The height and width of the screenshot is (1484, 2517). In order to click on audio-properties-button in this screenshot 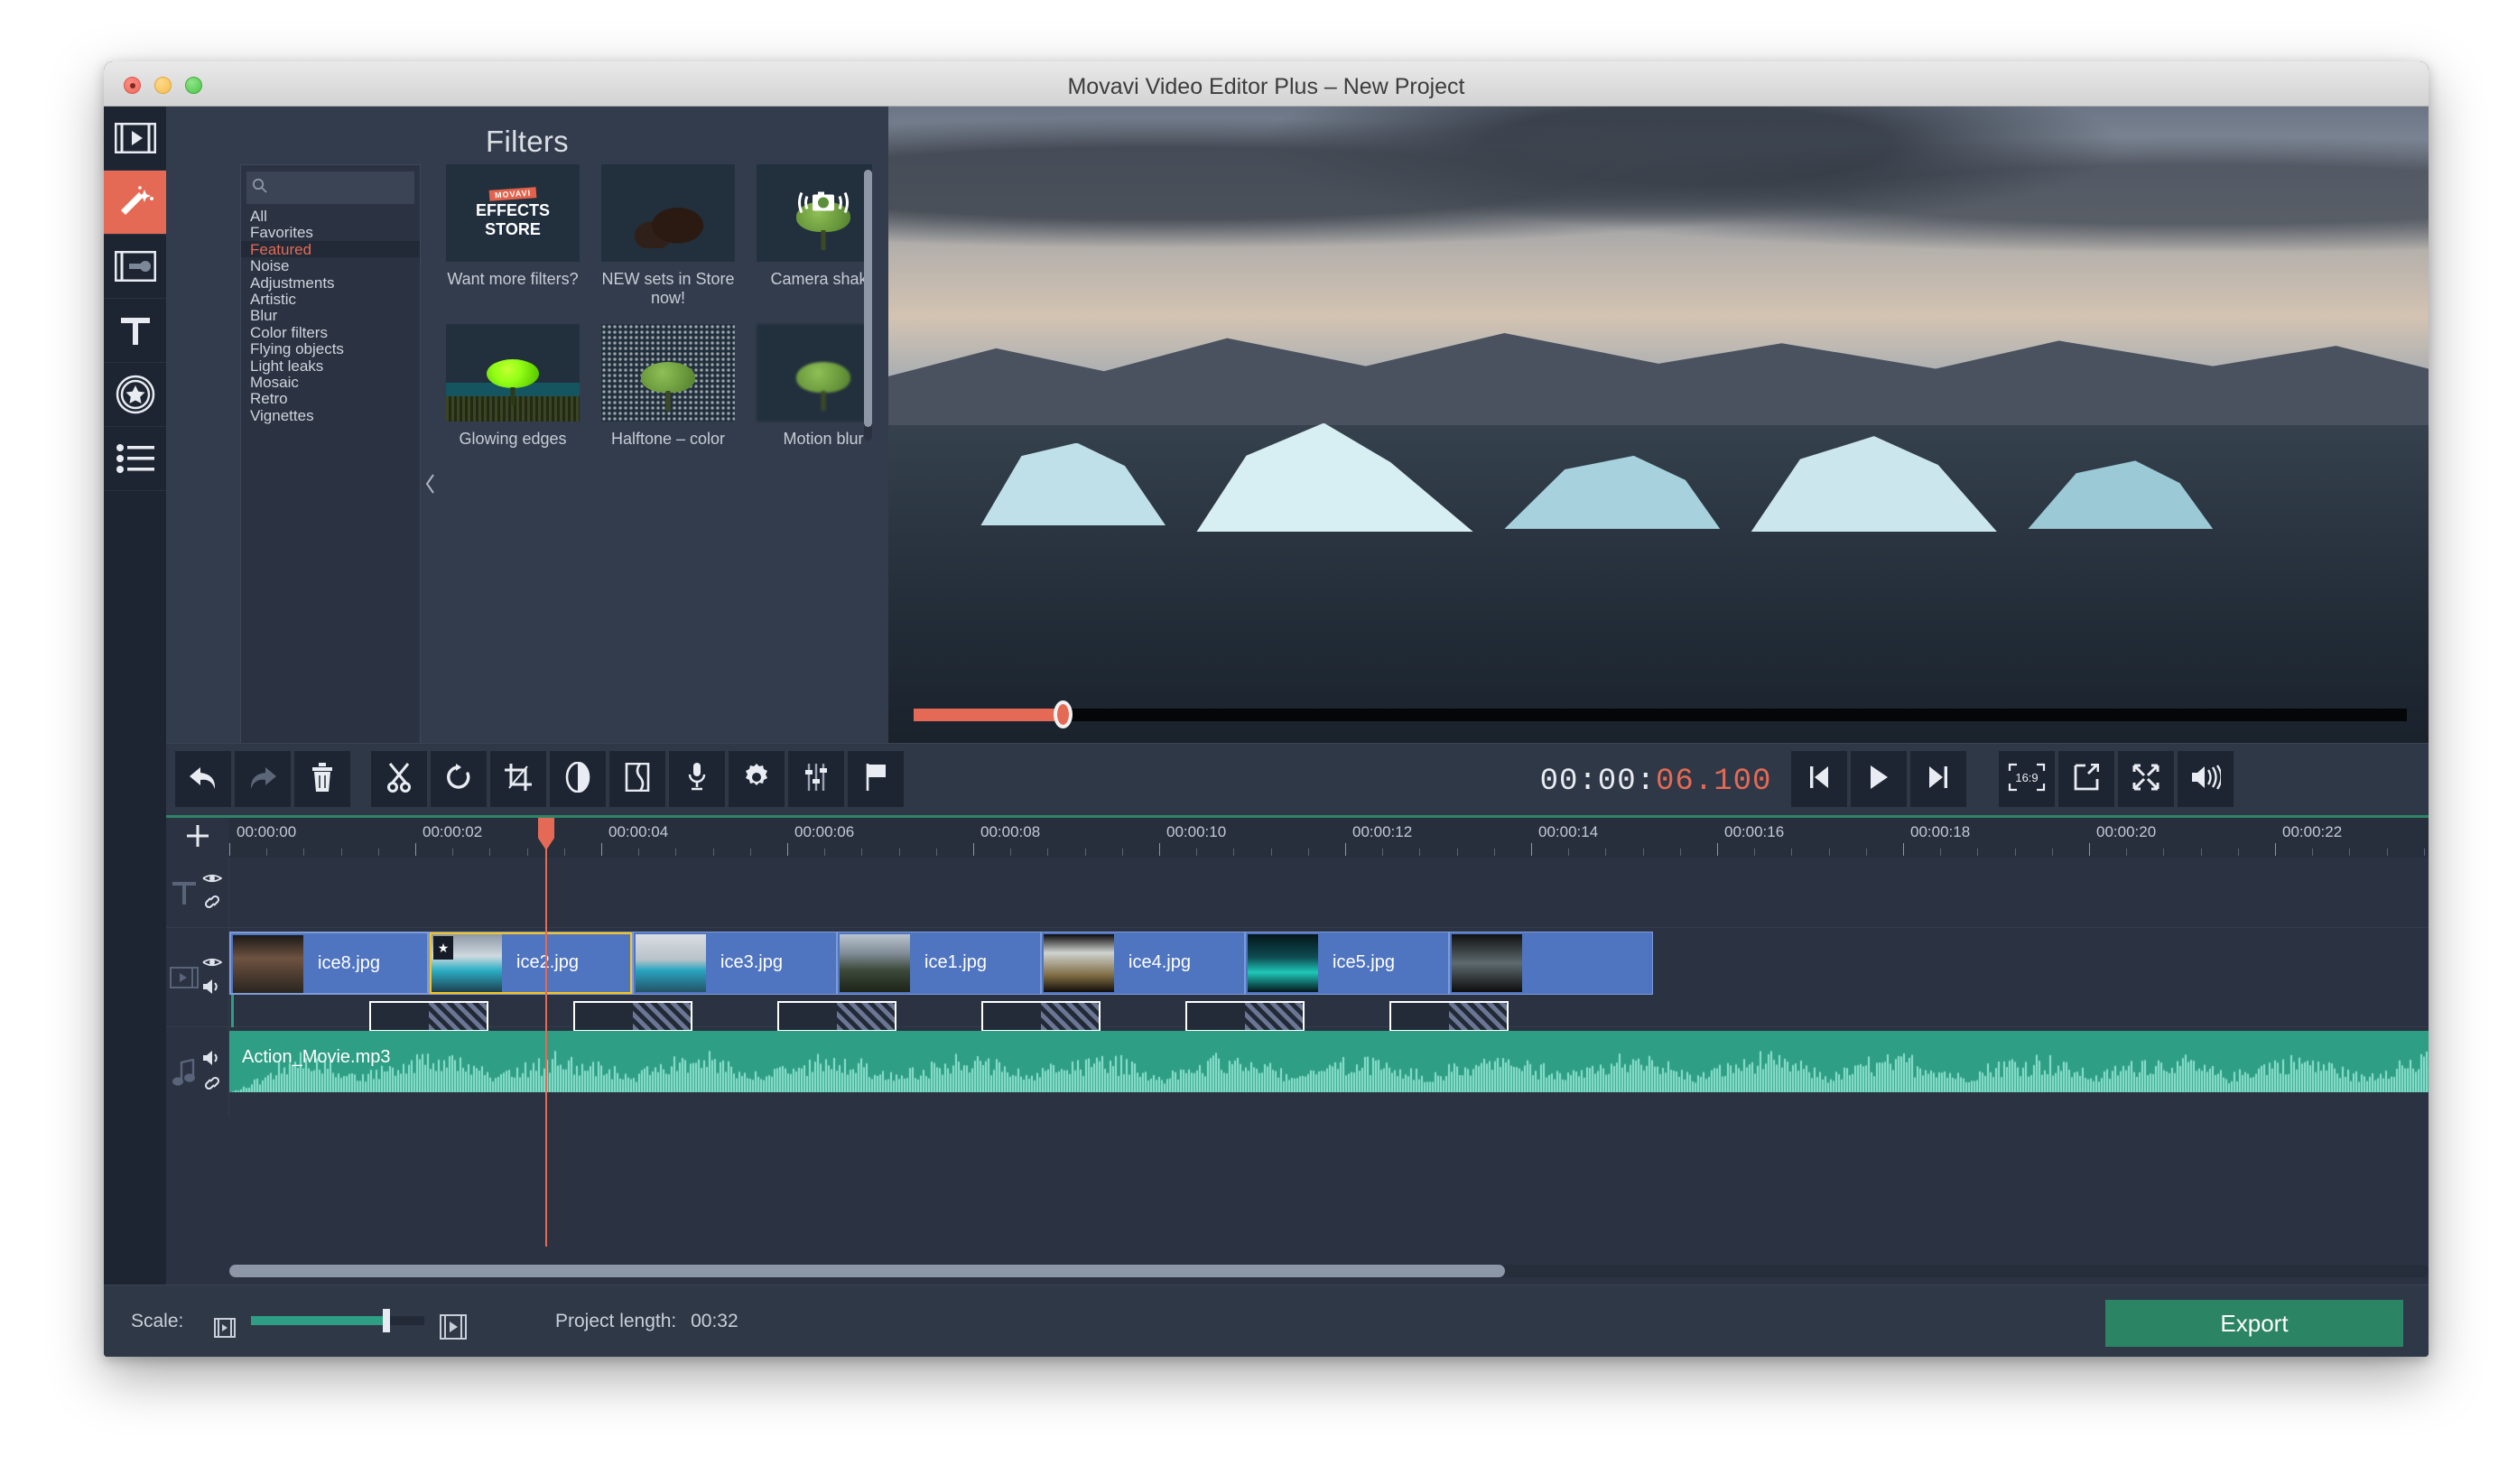, I will do `click(816, 779)`.